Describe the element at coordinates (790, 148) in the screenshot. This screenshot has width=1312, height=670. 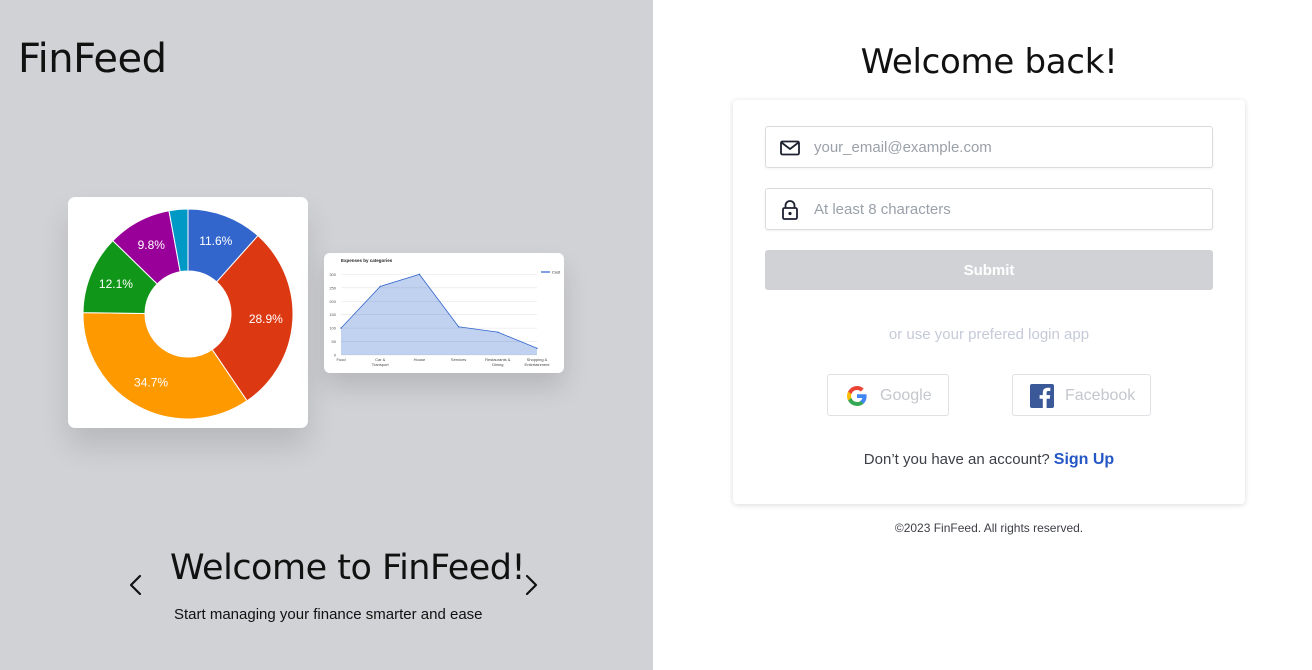
I see `mail-icon` at that location.